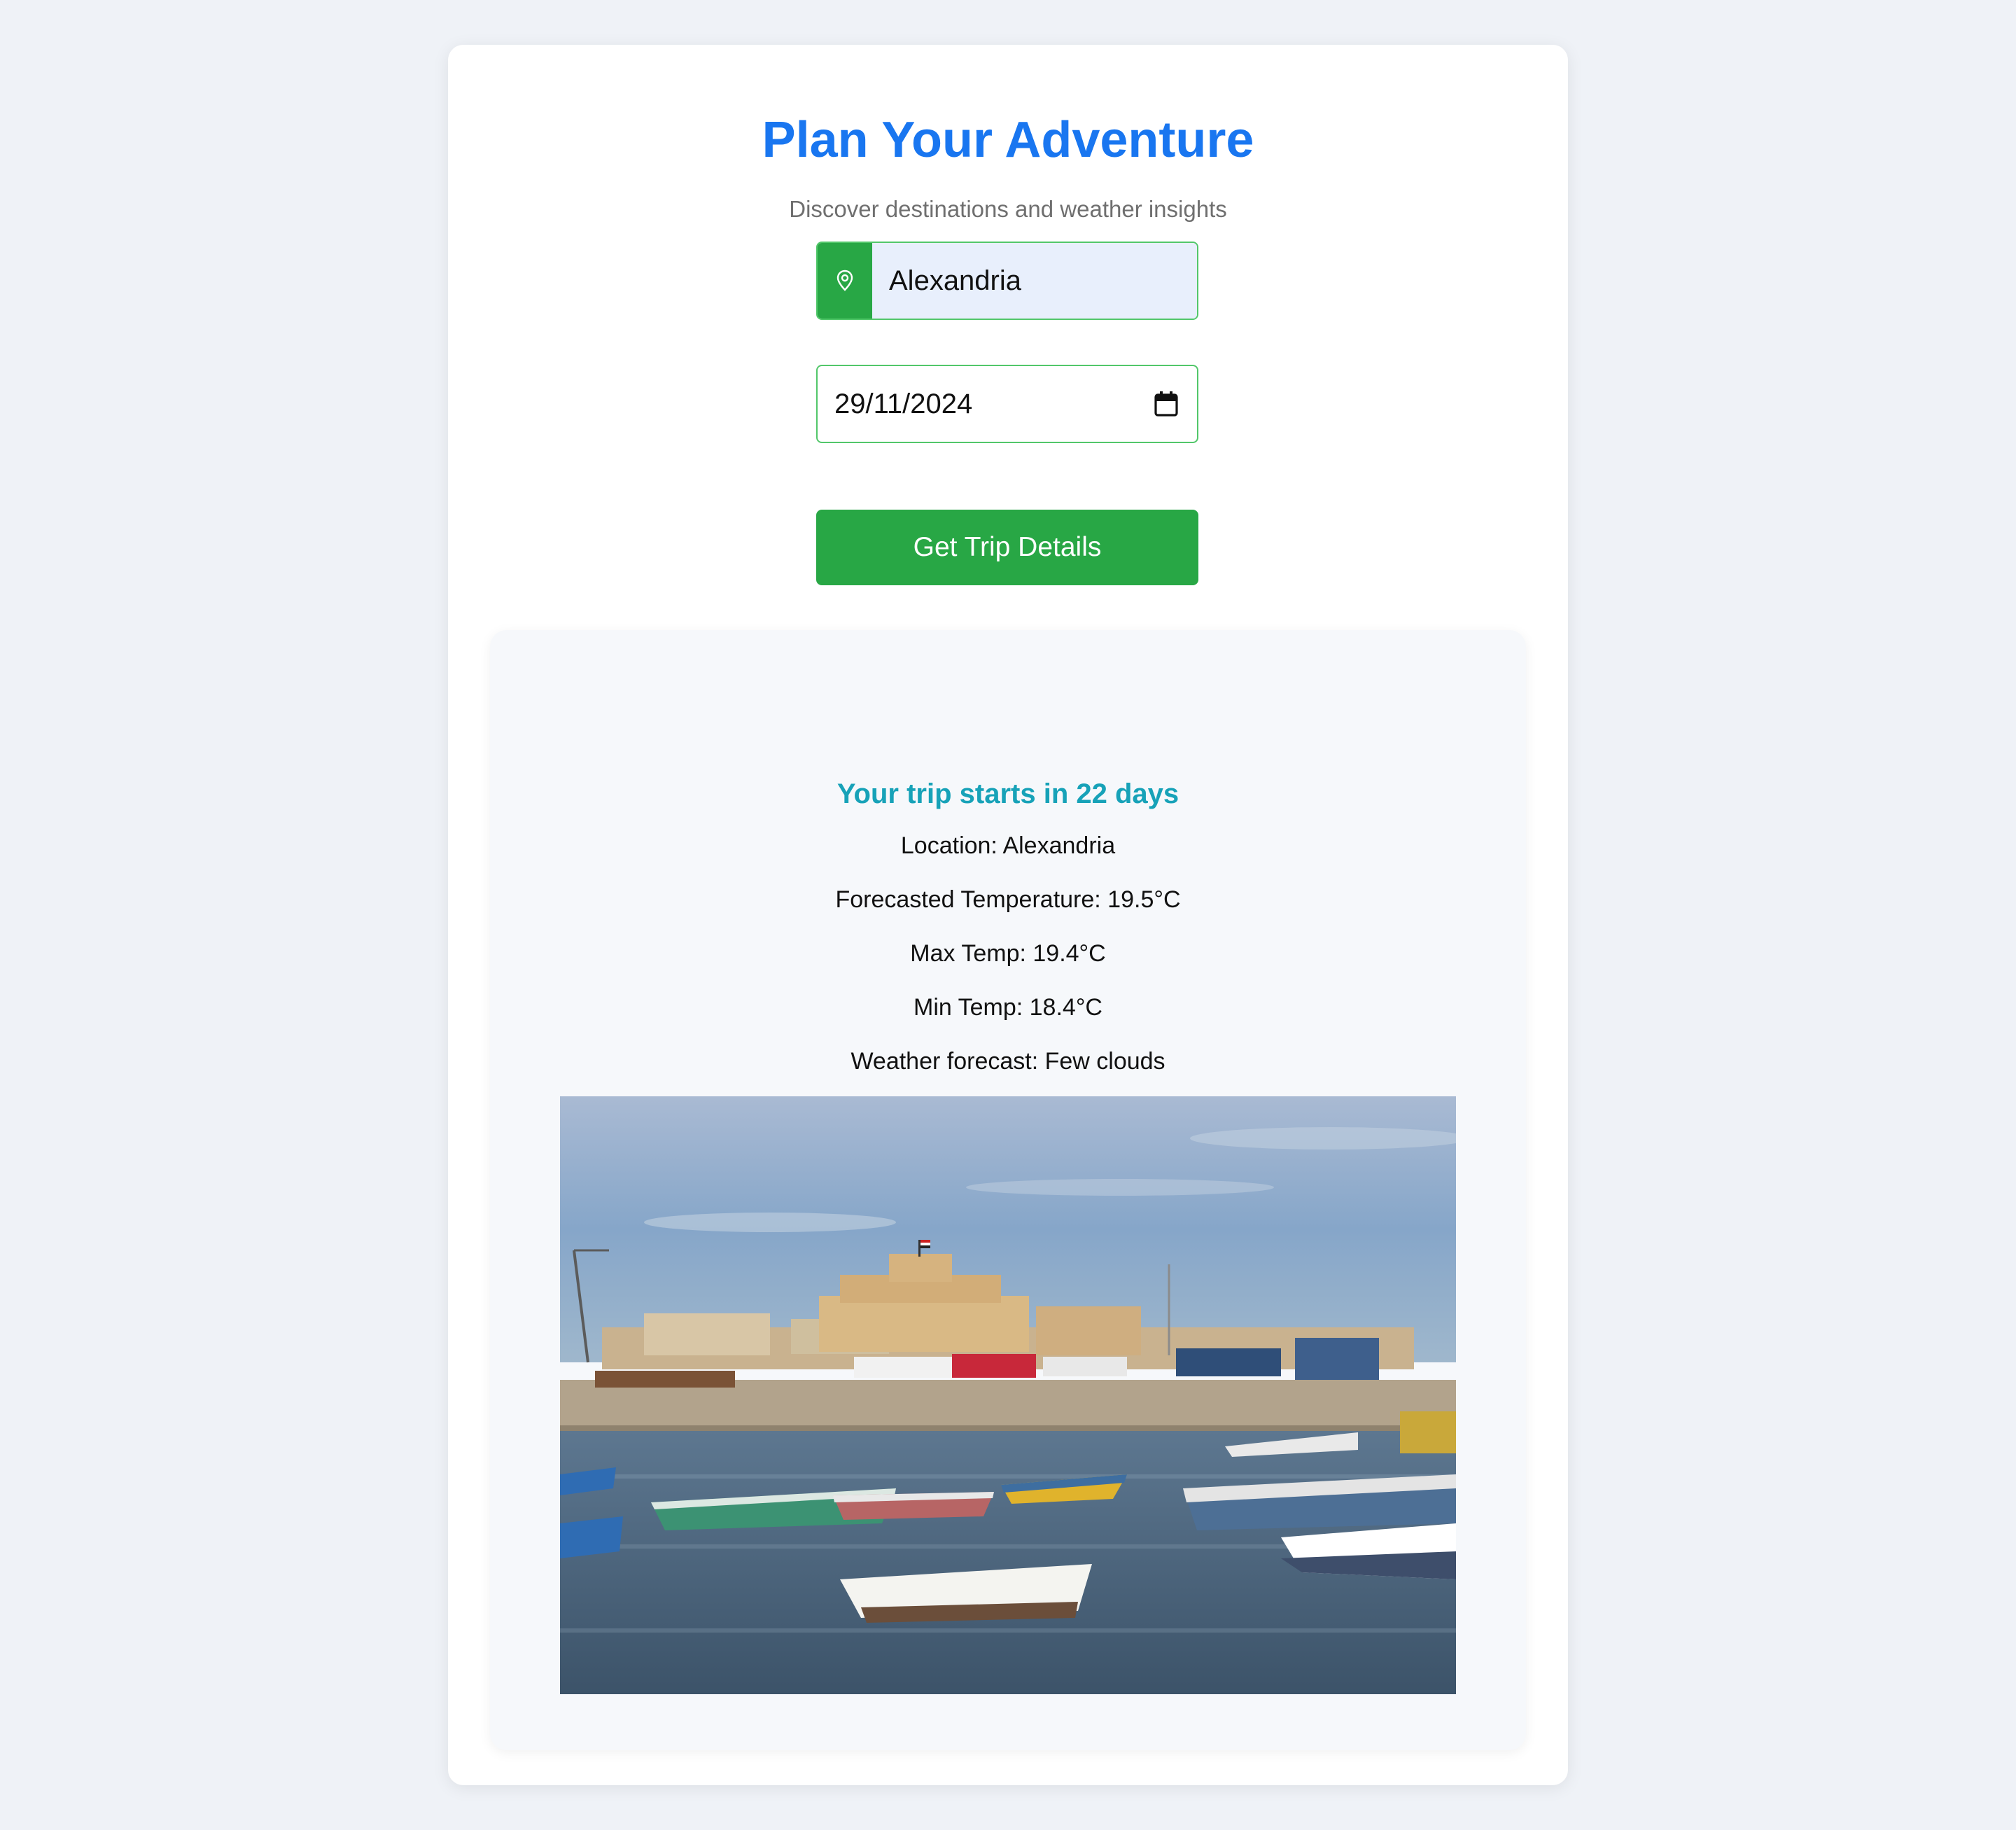  I want to click on result-weather-forecast: Weather forecast: Few clouds, so click(1008, 1061).